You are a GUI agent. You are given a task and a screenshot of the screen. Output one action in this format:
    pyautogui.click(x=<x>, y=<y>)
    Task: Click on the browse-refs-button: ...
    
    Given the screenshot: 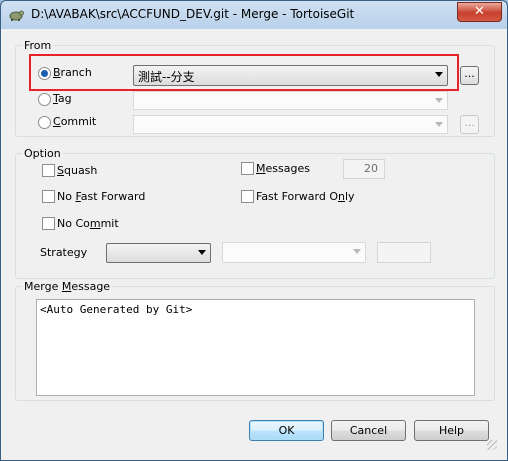 What is the action you would take?
    pyautogui.click(x=469, y=75)
    